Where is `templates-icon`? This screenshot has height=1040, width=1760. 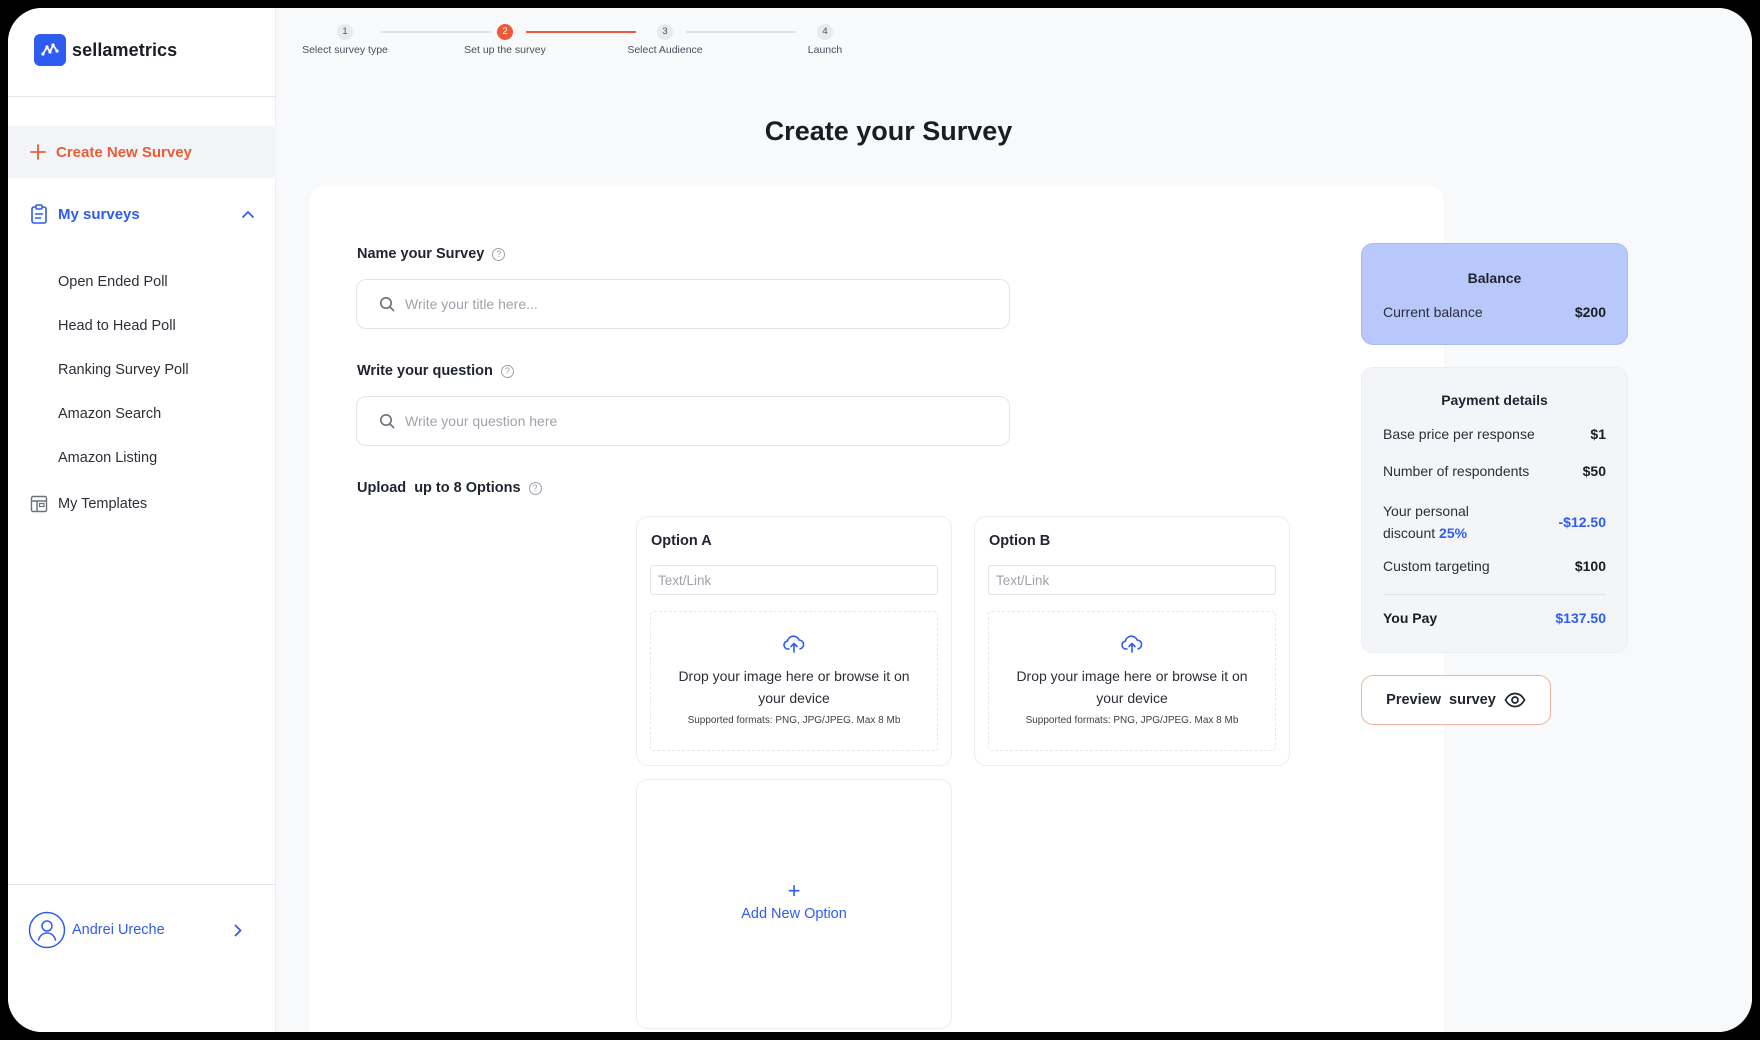
templates-icon is located at coordinates (39, 504).